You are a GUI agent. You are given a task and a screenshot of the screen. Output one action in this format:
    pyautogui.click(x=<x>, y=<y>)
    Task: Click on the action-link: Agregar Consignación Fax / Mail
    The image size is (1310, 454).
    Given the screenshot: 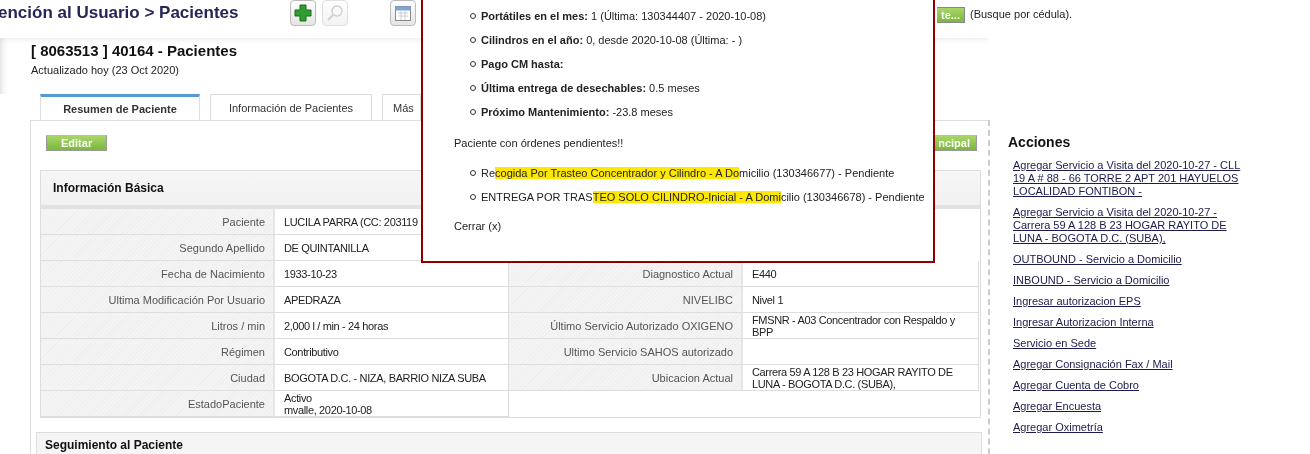 What is the action you would take?
    pyautogui.click(x=1131, y=364)
    